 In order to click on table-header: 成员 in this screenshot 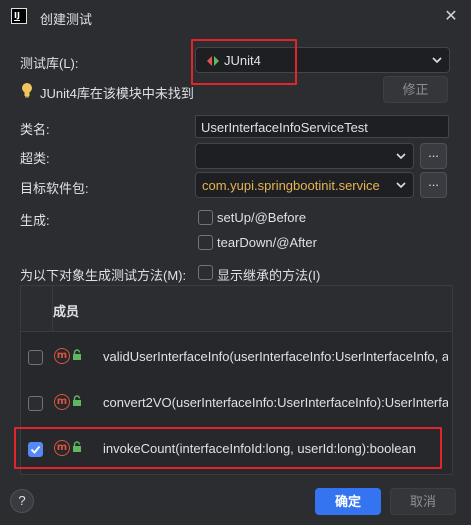, I will do `click(236, 309)`.